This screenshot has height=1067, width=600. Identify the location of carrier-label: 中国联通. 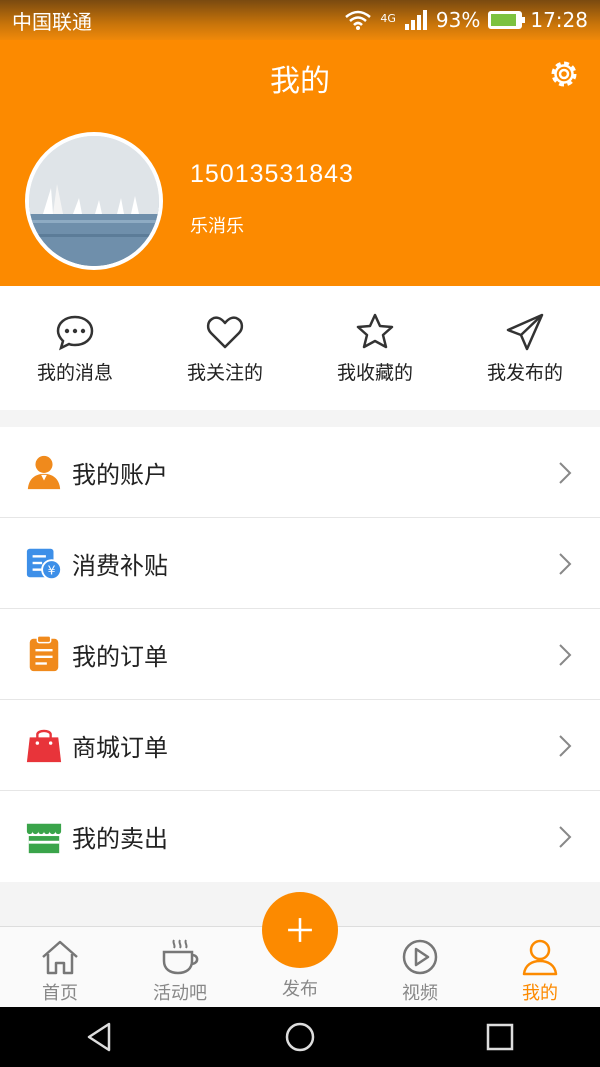
(52, 21).